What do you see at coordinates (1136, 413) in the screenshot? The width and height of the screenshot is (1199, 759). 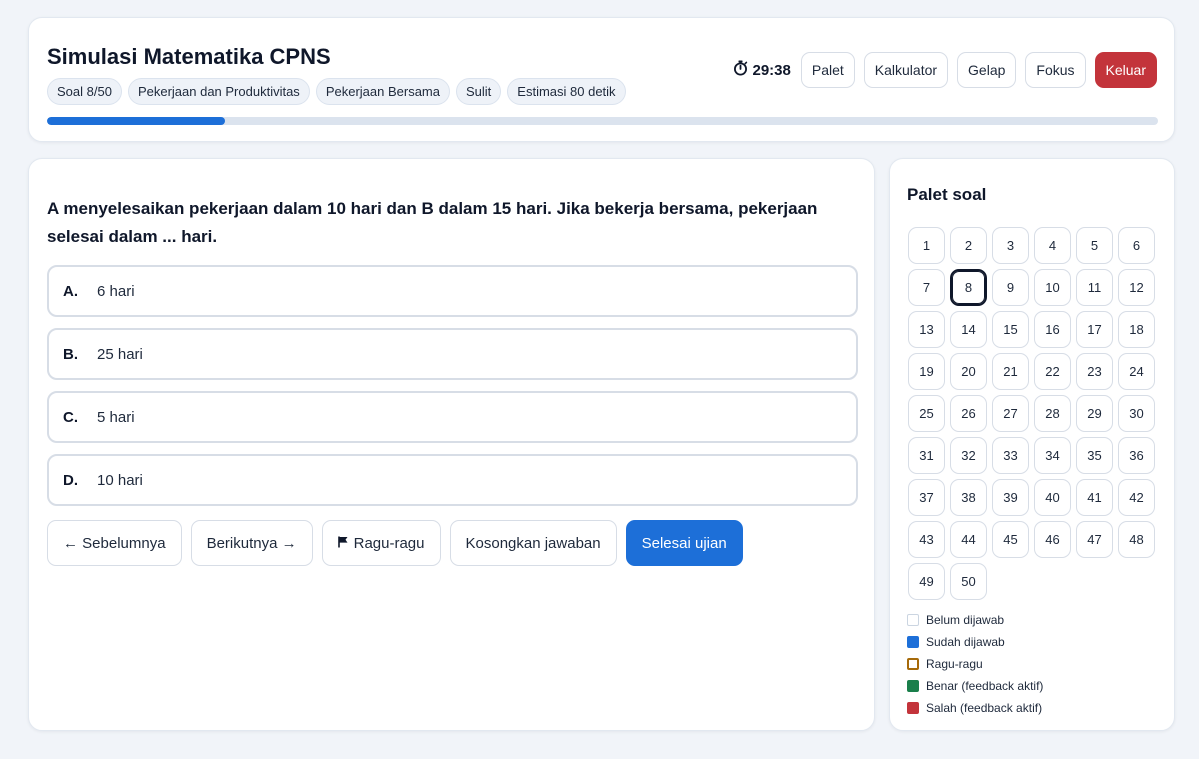 I see `palette-question-button: 30` at bounding box center [1136, 413].